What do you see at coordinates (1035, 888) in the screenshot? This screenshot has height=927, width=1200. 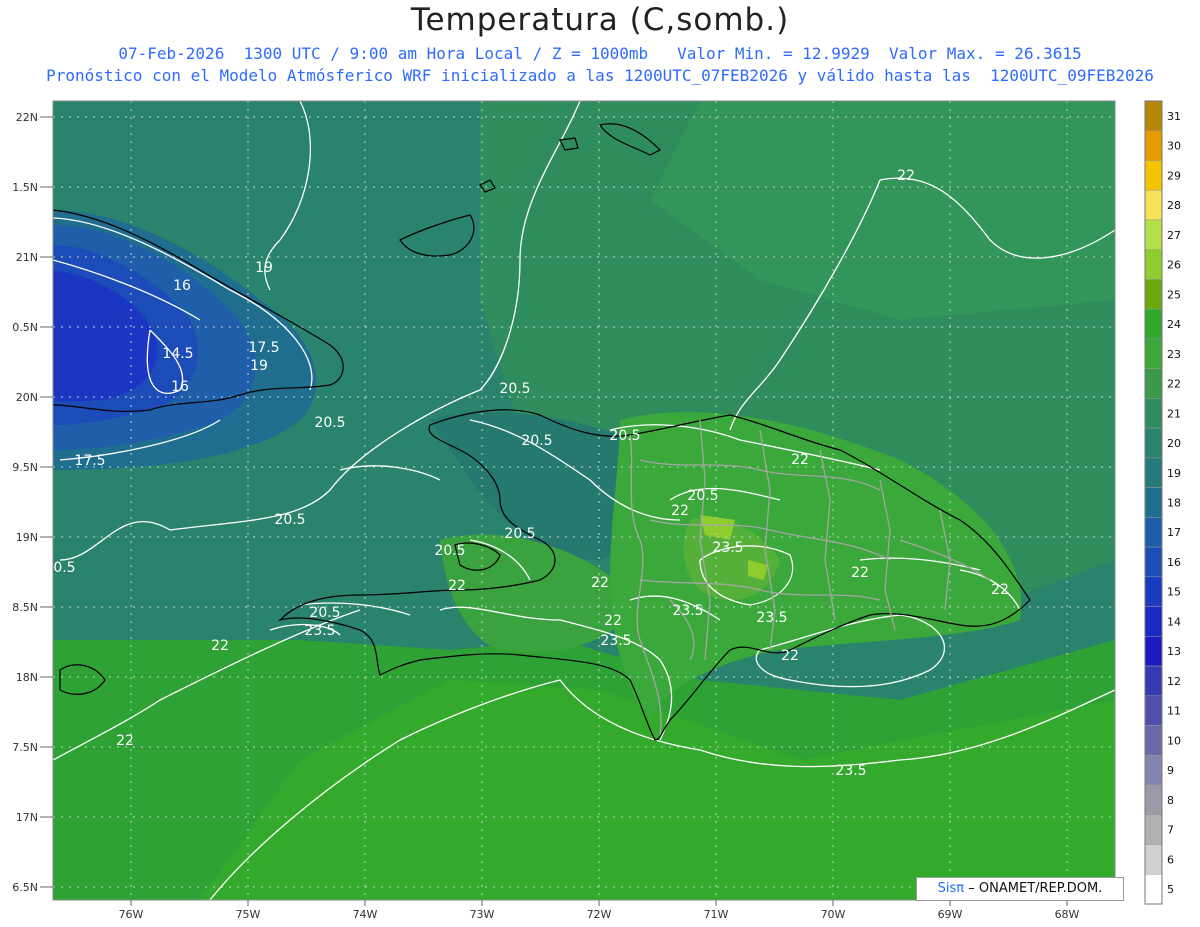 I see `credit-text: – ONAMET/REP.DOM.` at bounding box center [1035, 888].